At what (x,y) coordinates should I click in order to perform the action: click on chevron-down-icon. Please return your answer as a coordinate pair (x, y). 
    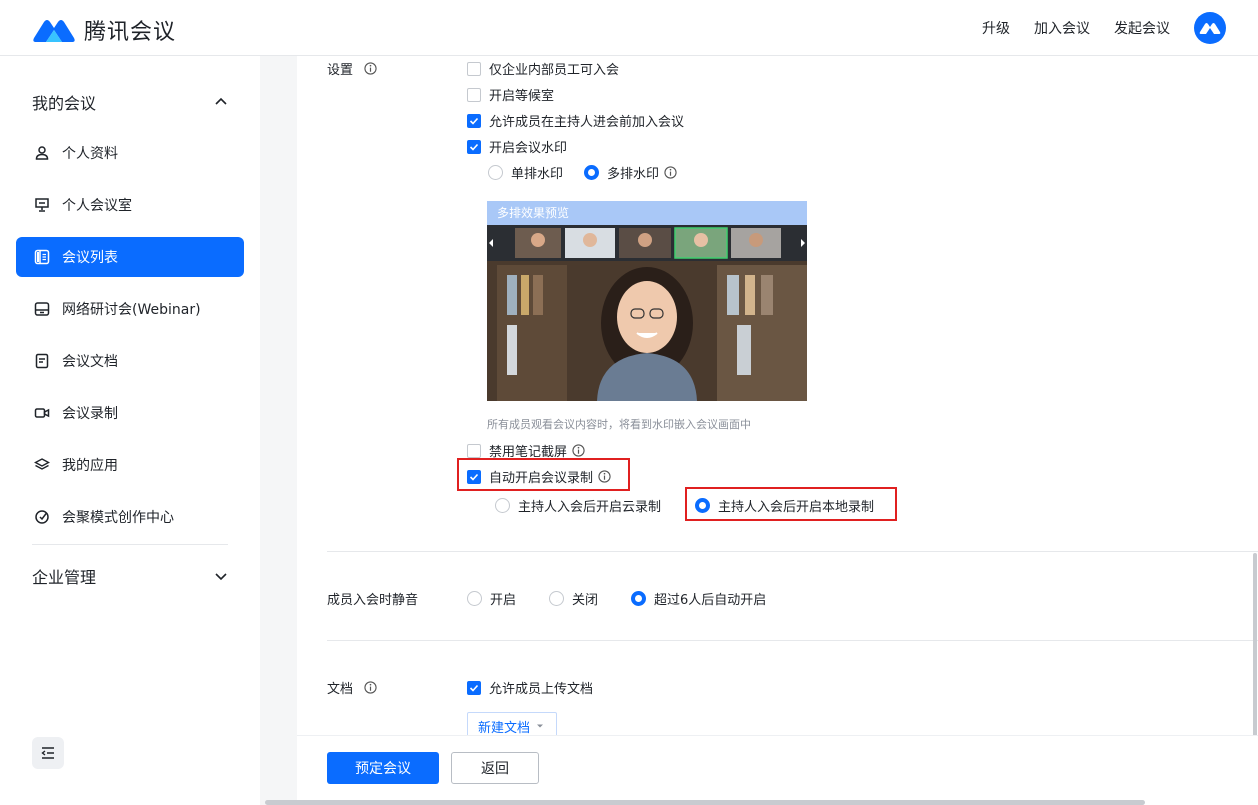
    Looking at the image, I should click on (221, 577).